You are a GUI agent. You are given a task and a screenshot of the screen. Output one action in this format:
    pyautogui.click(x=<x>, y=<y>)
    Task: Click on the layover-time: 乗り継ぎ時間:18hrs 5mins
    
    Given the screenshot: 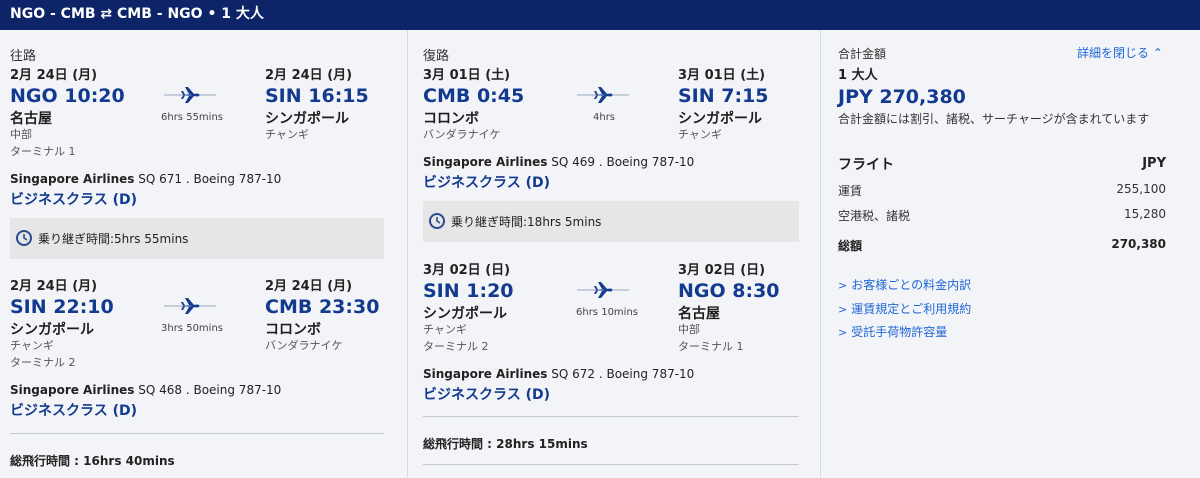 What is the action you would take?
    pyautogui.click(x=526, y=222)
    